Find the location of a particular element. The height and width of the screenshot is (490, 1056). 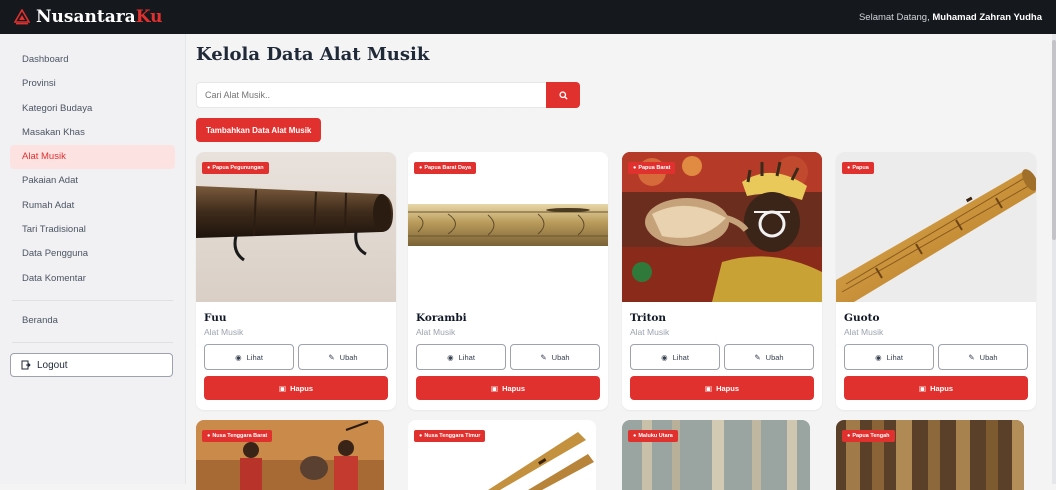

sidebar-item-dashboard: Dashboard is located at coordinates (92, 60).